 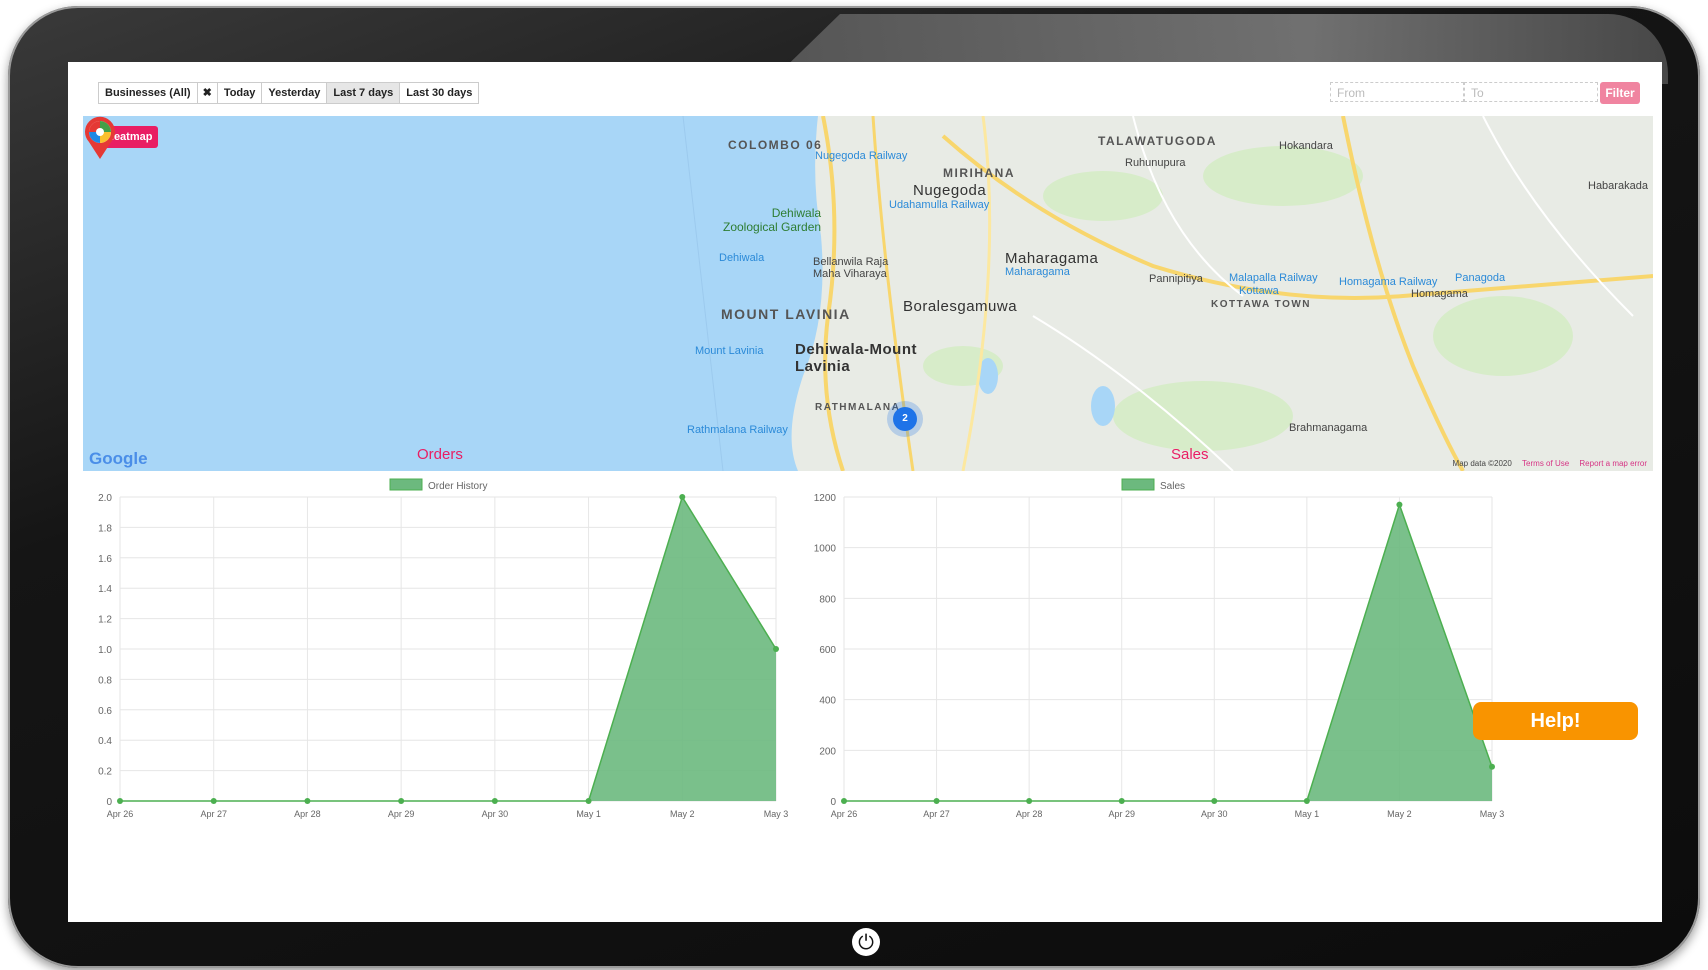 I want to click on report-map-error-link: Report a map error, so click(x=1613, y=463).